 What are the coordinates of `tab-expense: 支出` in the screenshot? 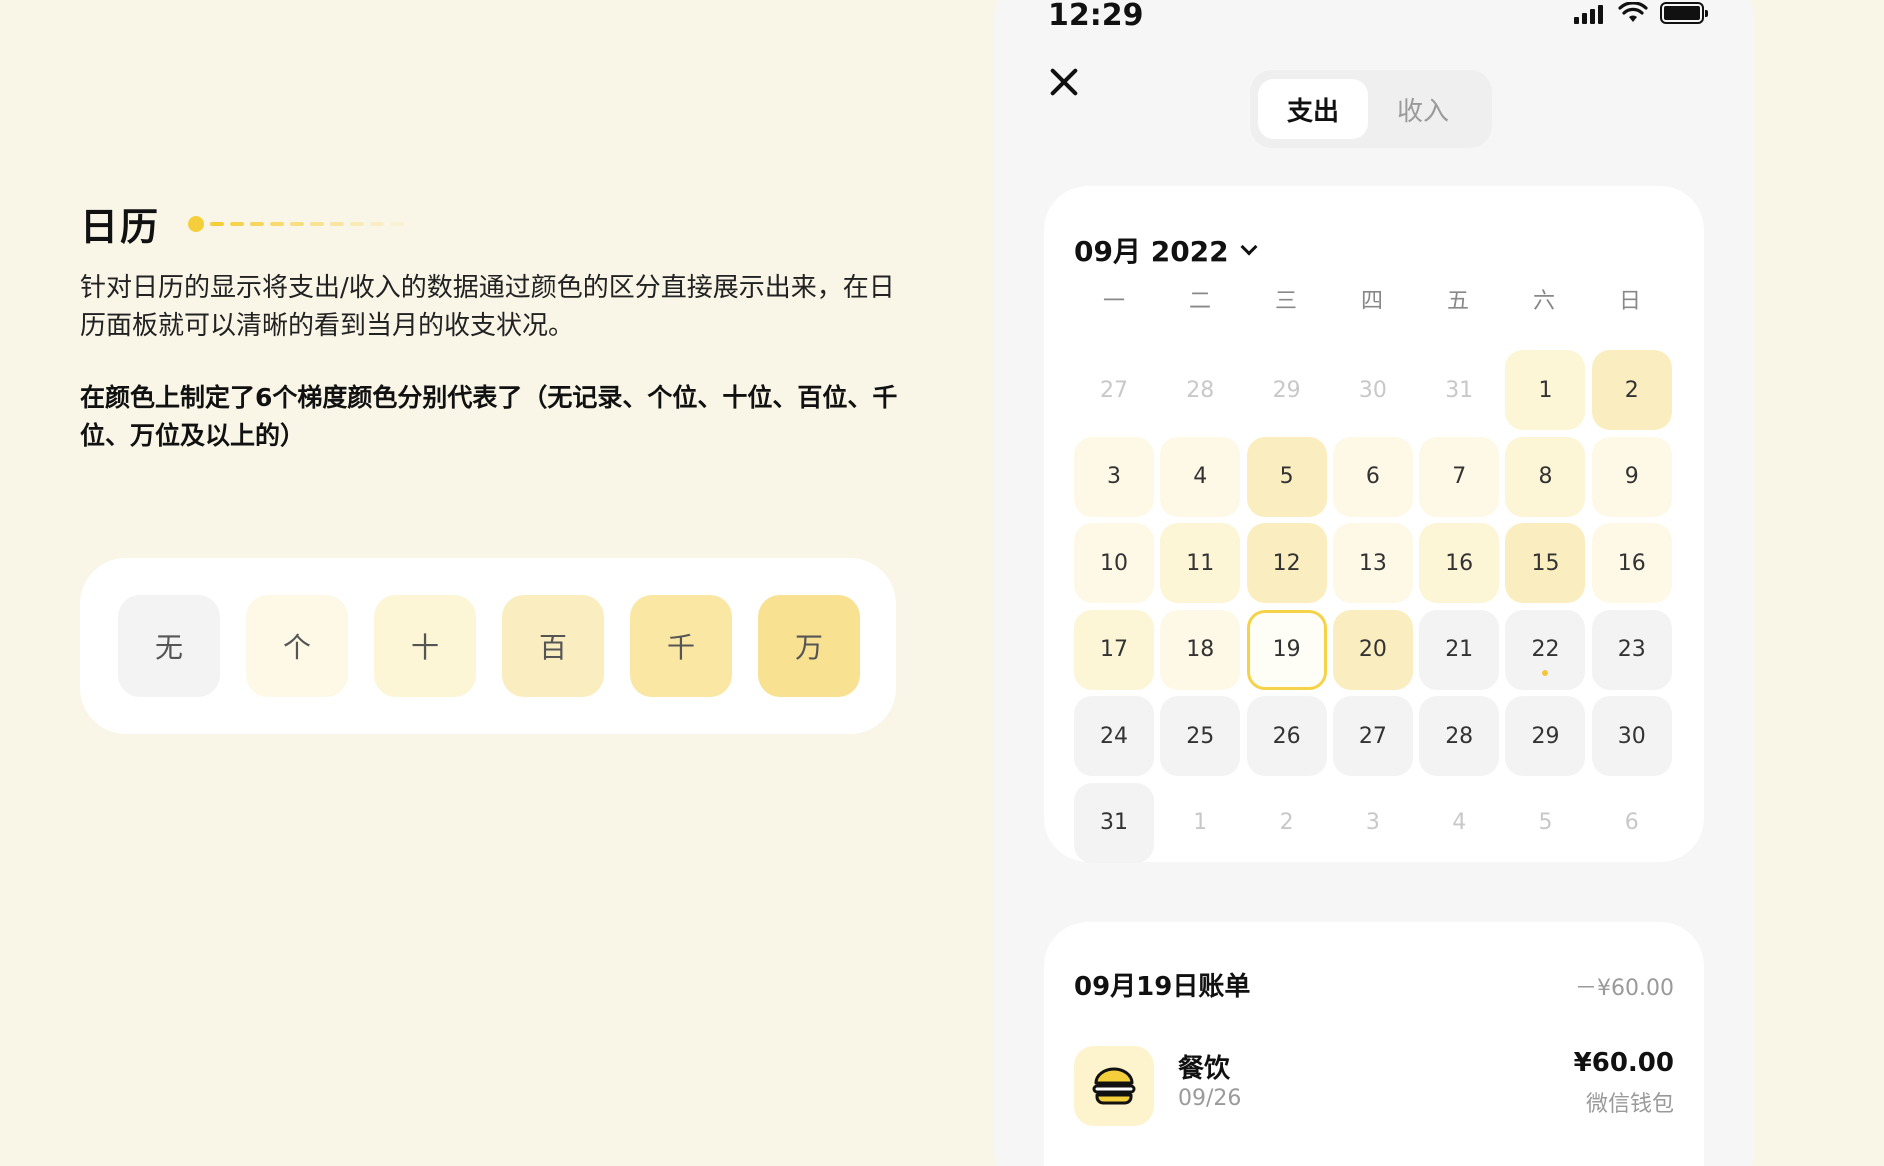 It's located at (1313, 109).